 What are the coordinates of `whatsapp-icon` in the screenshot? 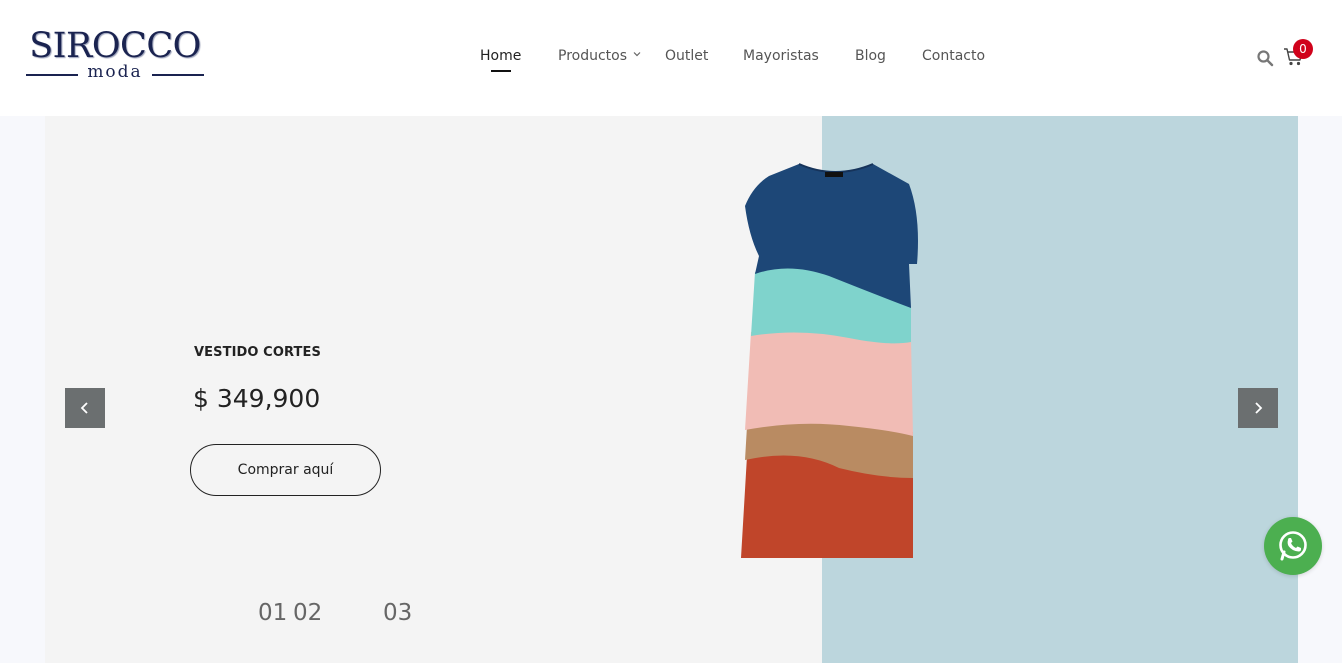 It's located at (1293, 546).